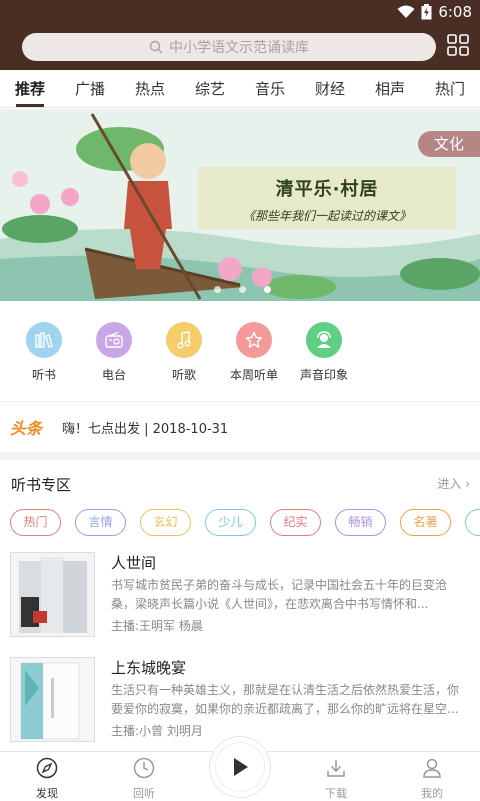  Describe the element at coordinates (406, 11) in the screenshot. I see `wifi-icon` at that location.